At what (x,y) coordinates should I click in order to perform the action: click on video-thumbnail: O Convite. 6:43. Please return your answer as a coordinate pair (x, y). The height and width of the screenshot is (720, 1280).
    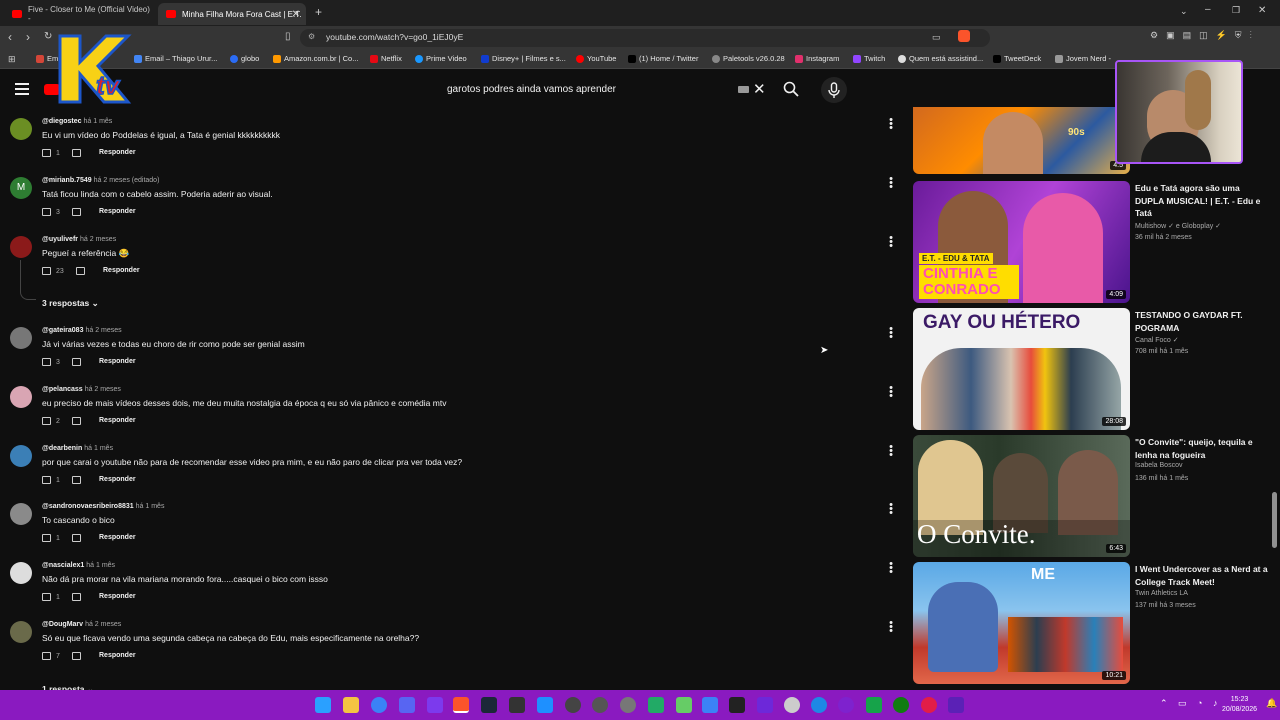
    Looking at the image, I should click on (1021, 496).